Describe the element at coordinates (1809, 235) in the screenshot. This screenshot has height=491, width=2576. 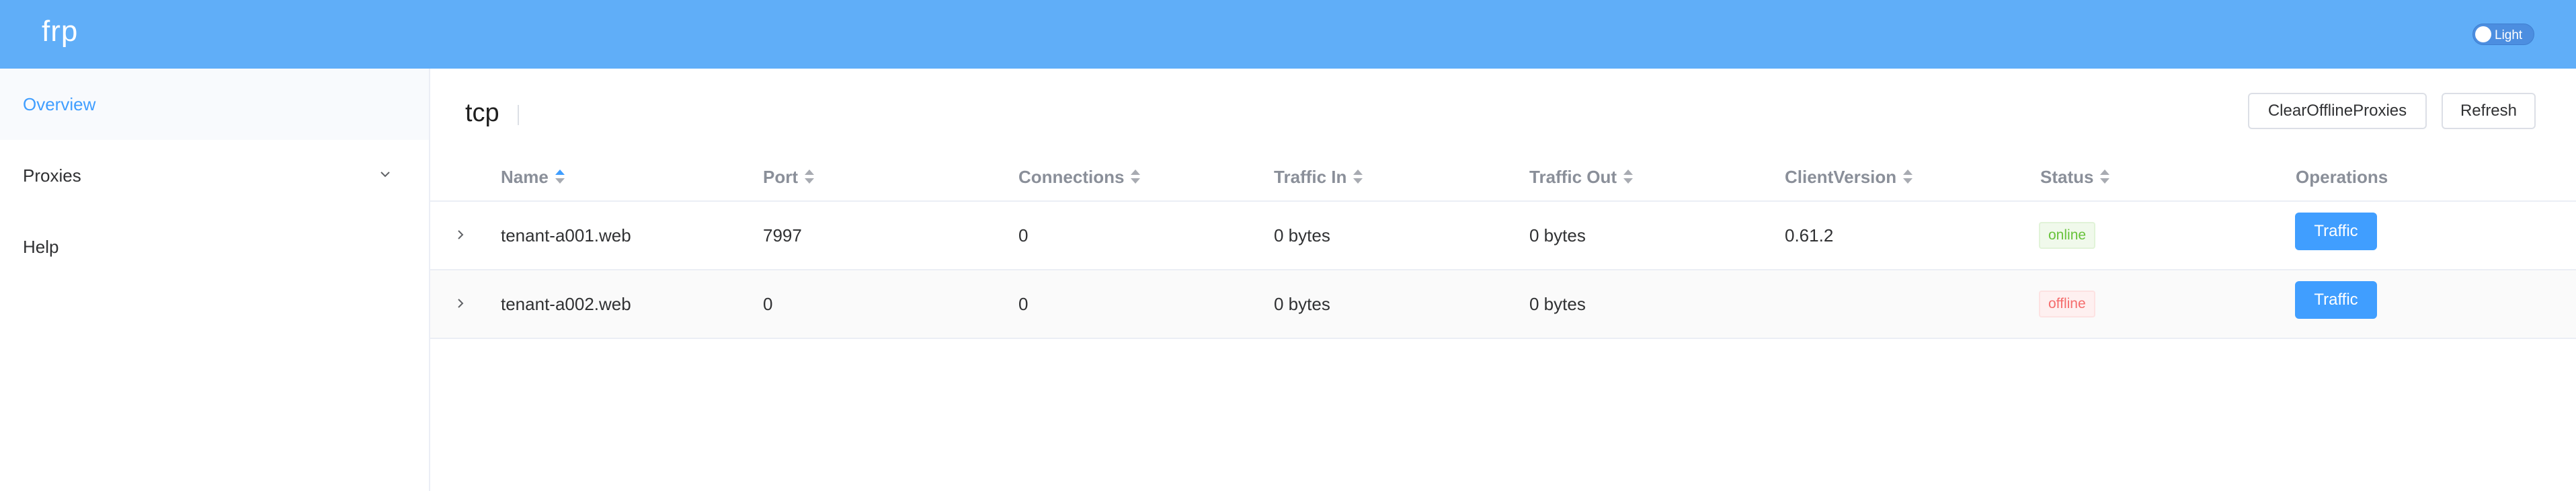
I see `cell-client-version: 0.61.2` at that location.